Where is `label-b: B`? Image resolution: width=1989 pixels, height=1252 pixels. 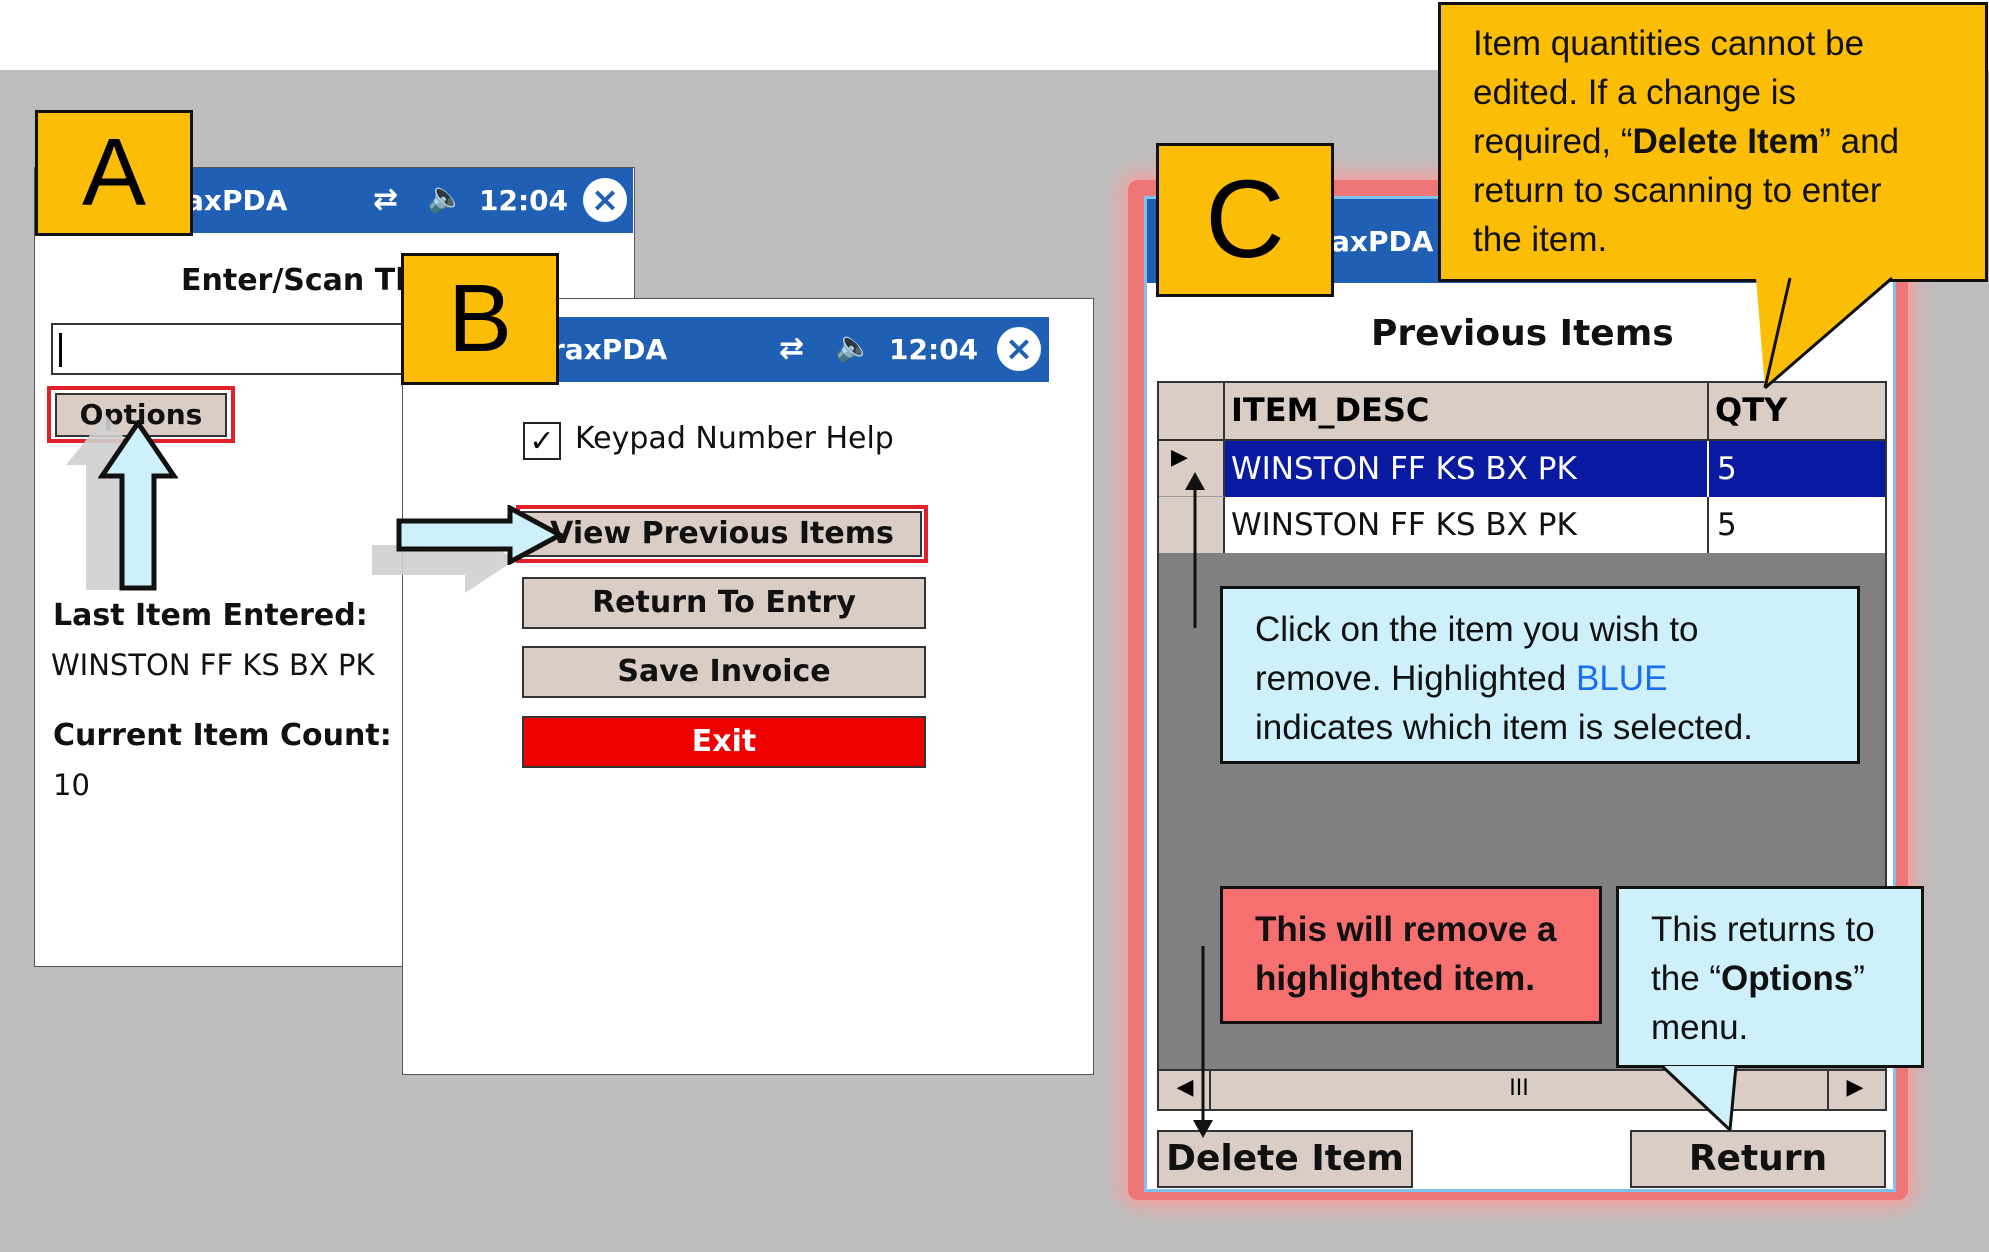 label-b: B is located at coordinates (480, 319).